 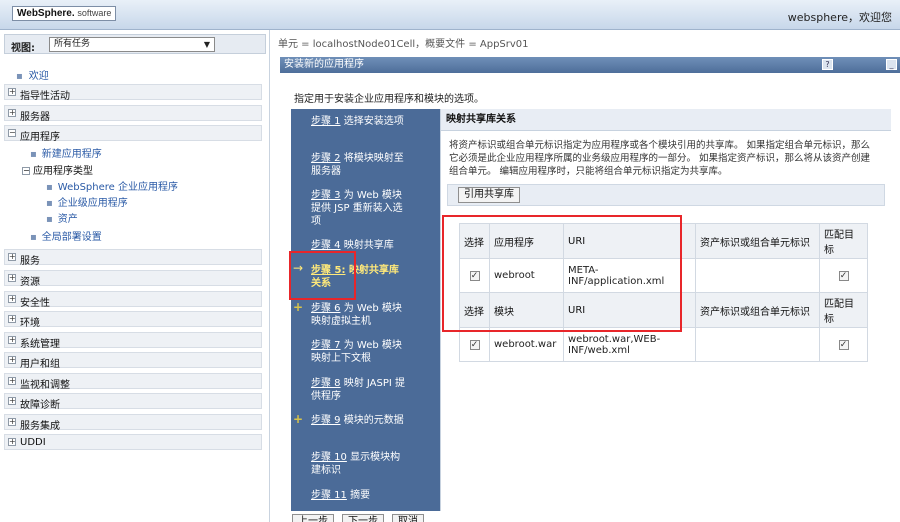 I want to click on page-title: 安装新的应用程序, so click(x=324, y=64).